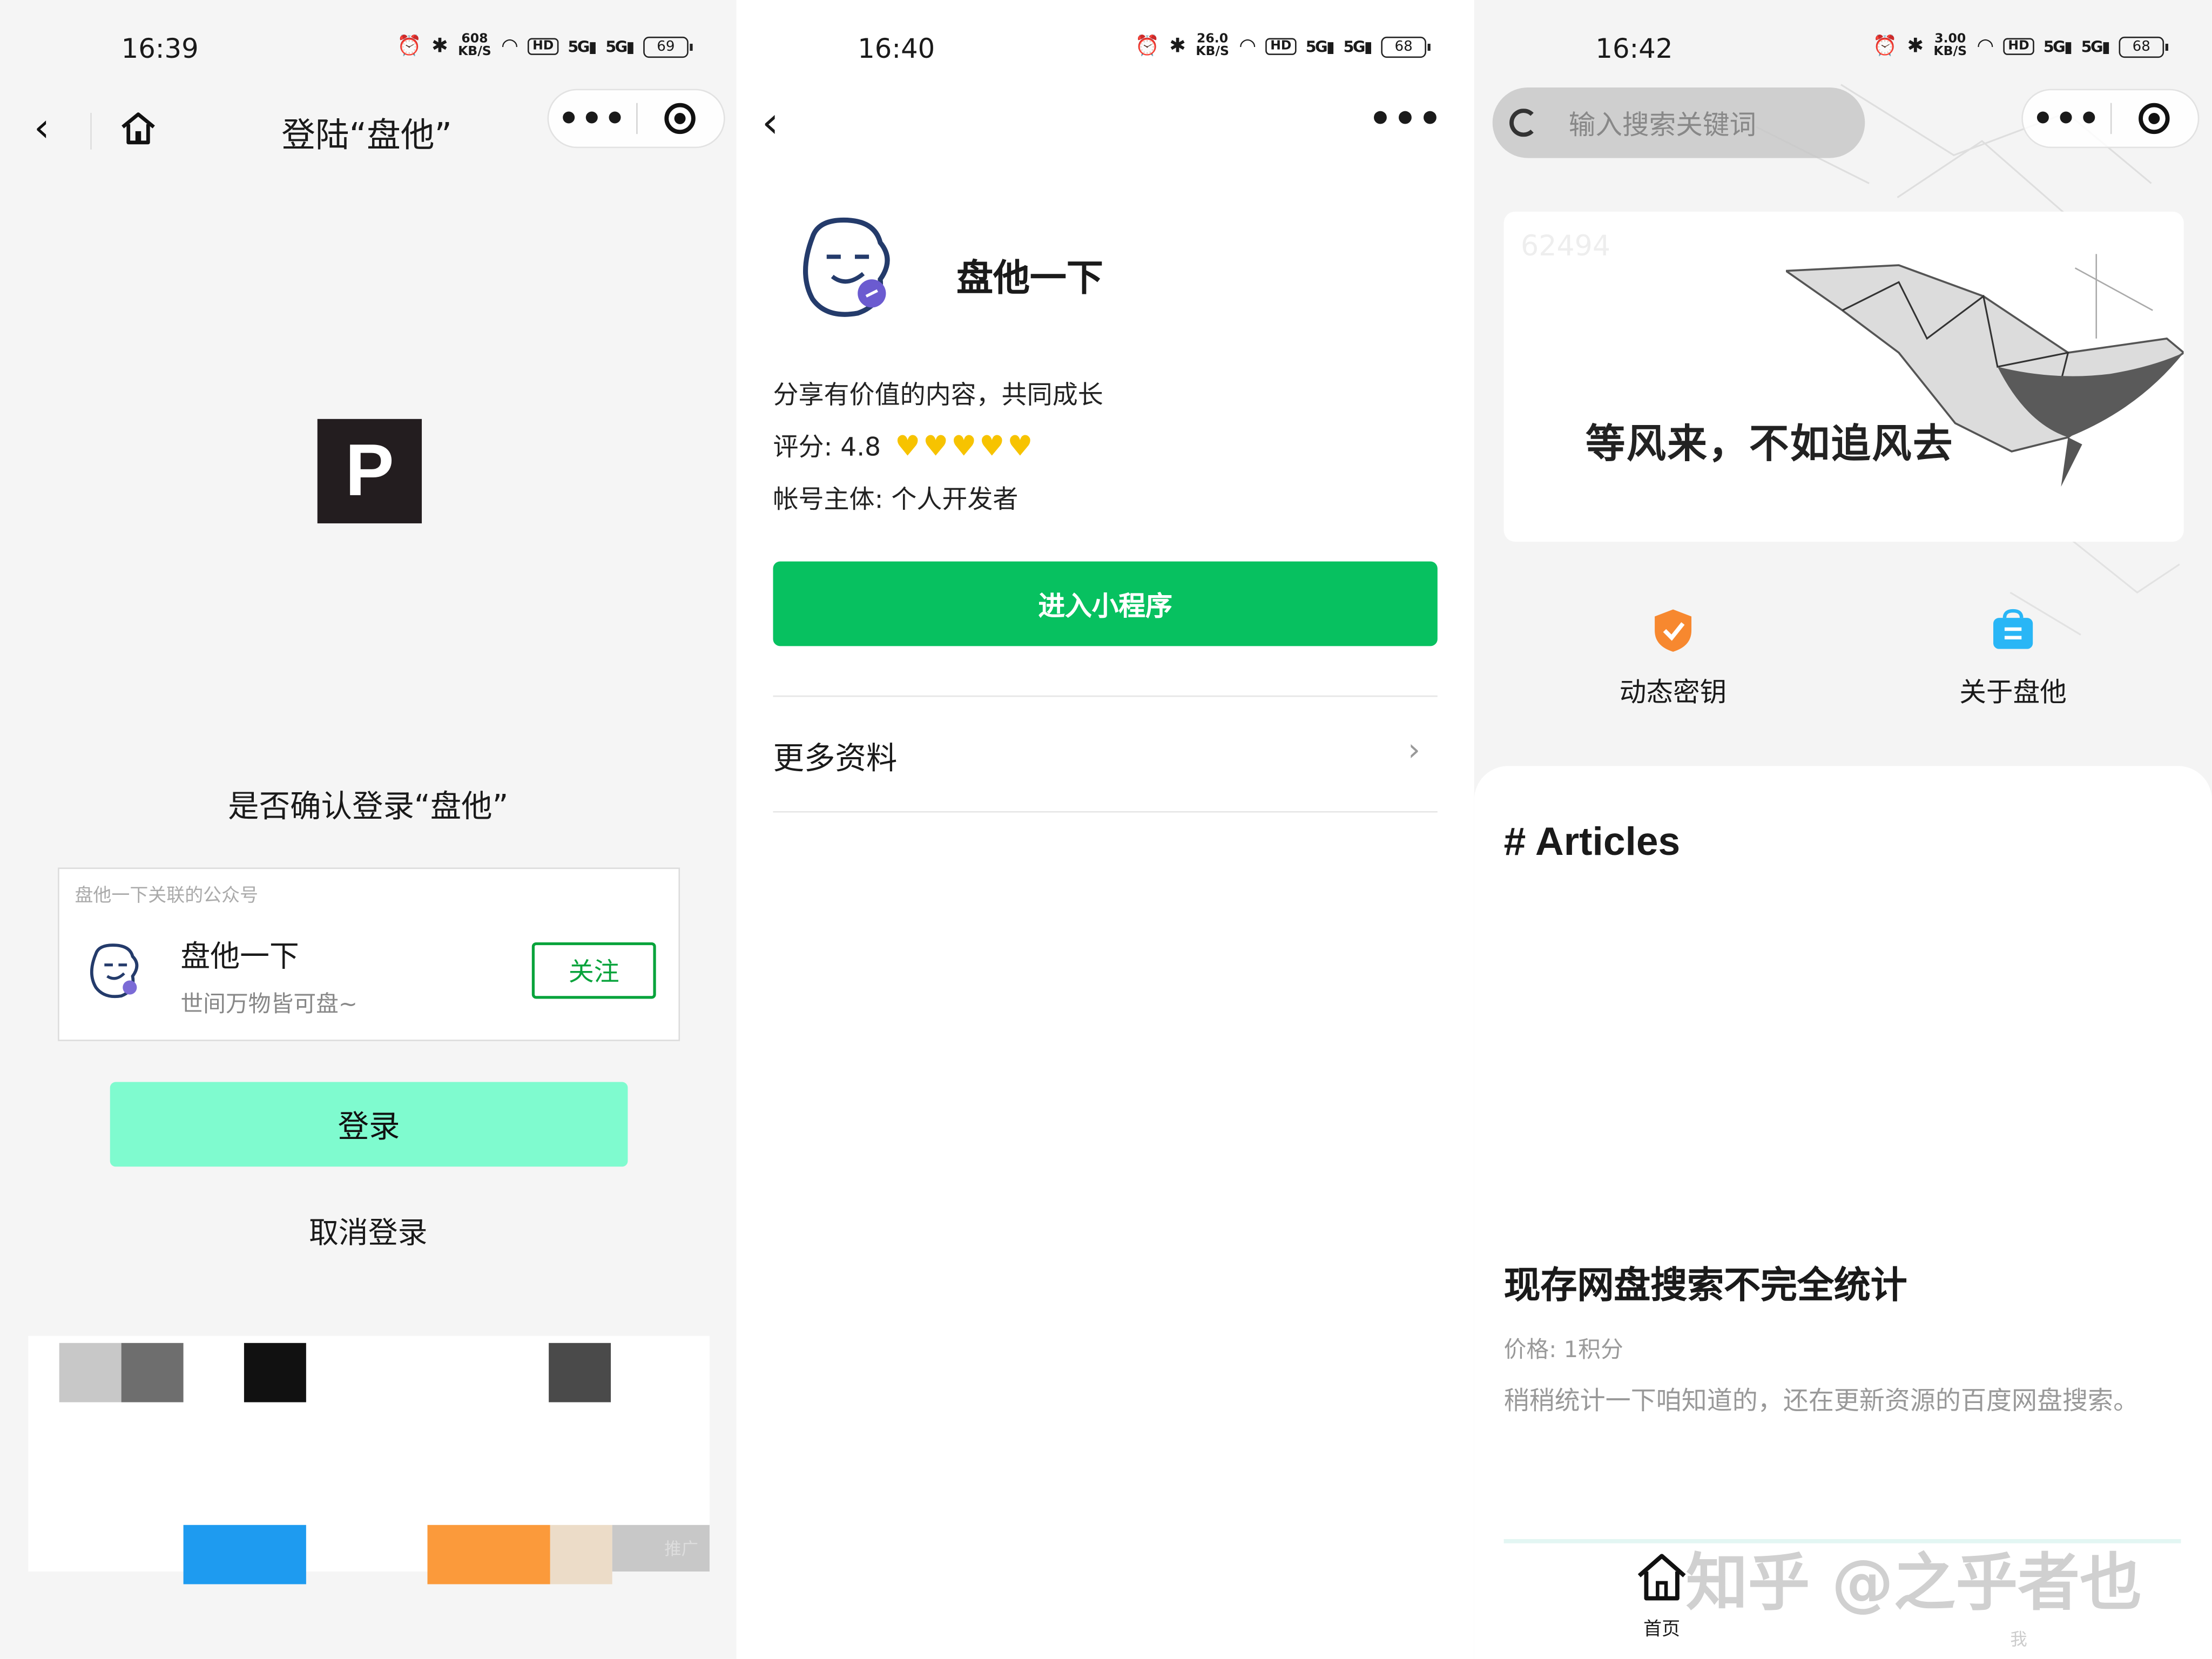 The image size is (2212, 1659). I want to click on watermark: 知乎 @之乎者也, so click(1913, 1583).